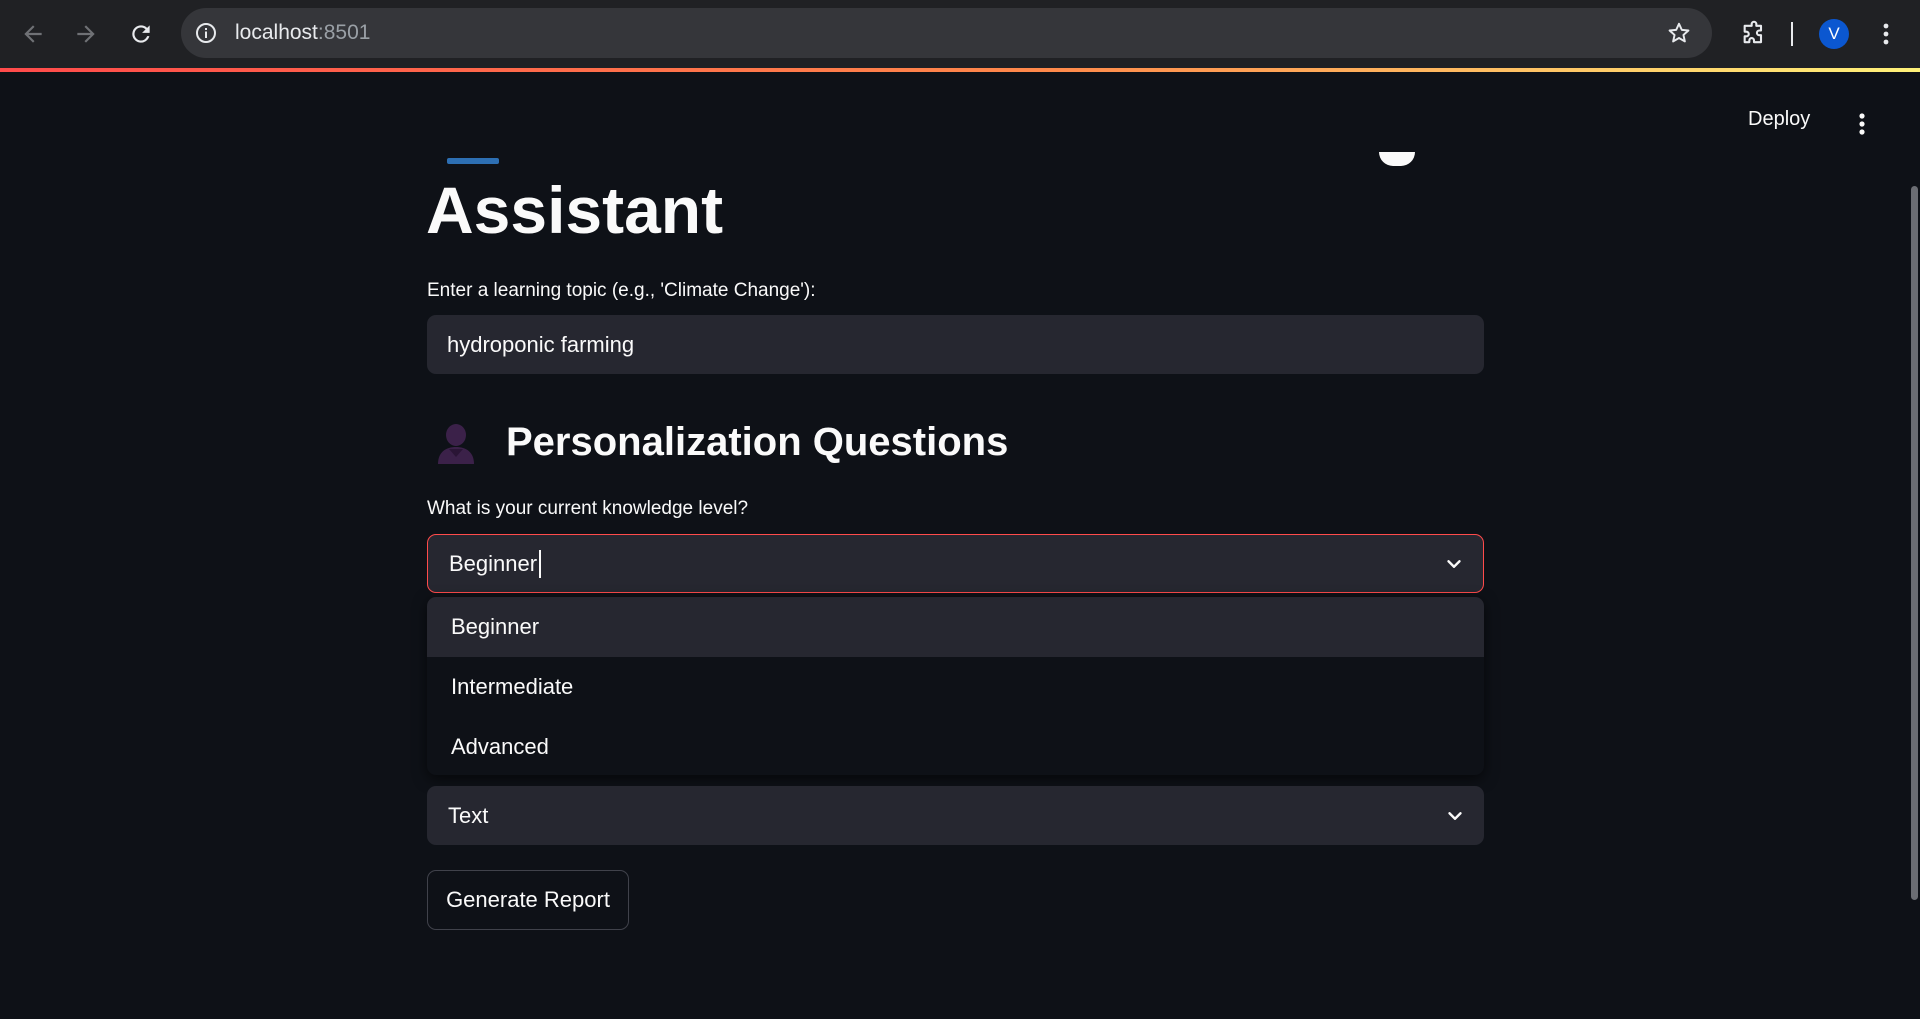 This screenshot has width=1920, height=1019. I want to click on generate-report-button: Generate Report, so click(528, 900).